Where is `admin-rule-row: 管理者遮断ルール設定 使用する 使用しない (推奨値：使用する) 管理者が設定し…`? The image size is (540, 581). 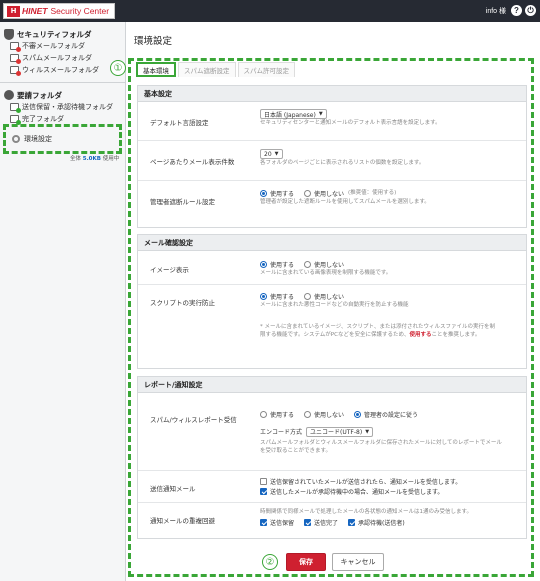
admin-rule-row: 管理者遮断ルール設定 使用する 使用しない (推奨値：使用する) 管理者が設定し… is located at coordinates (290, 197).